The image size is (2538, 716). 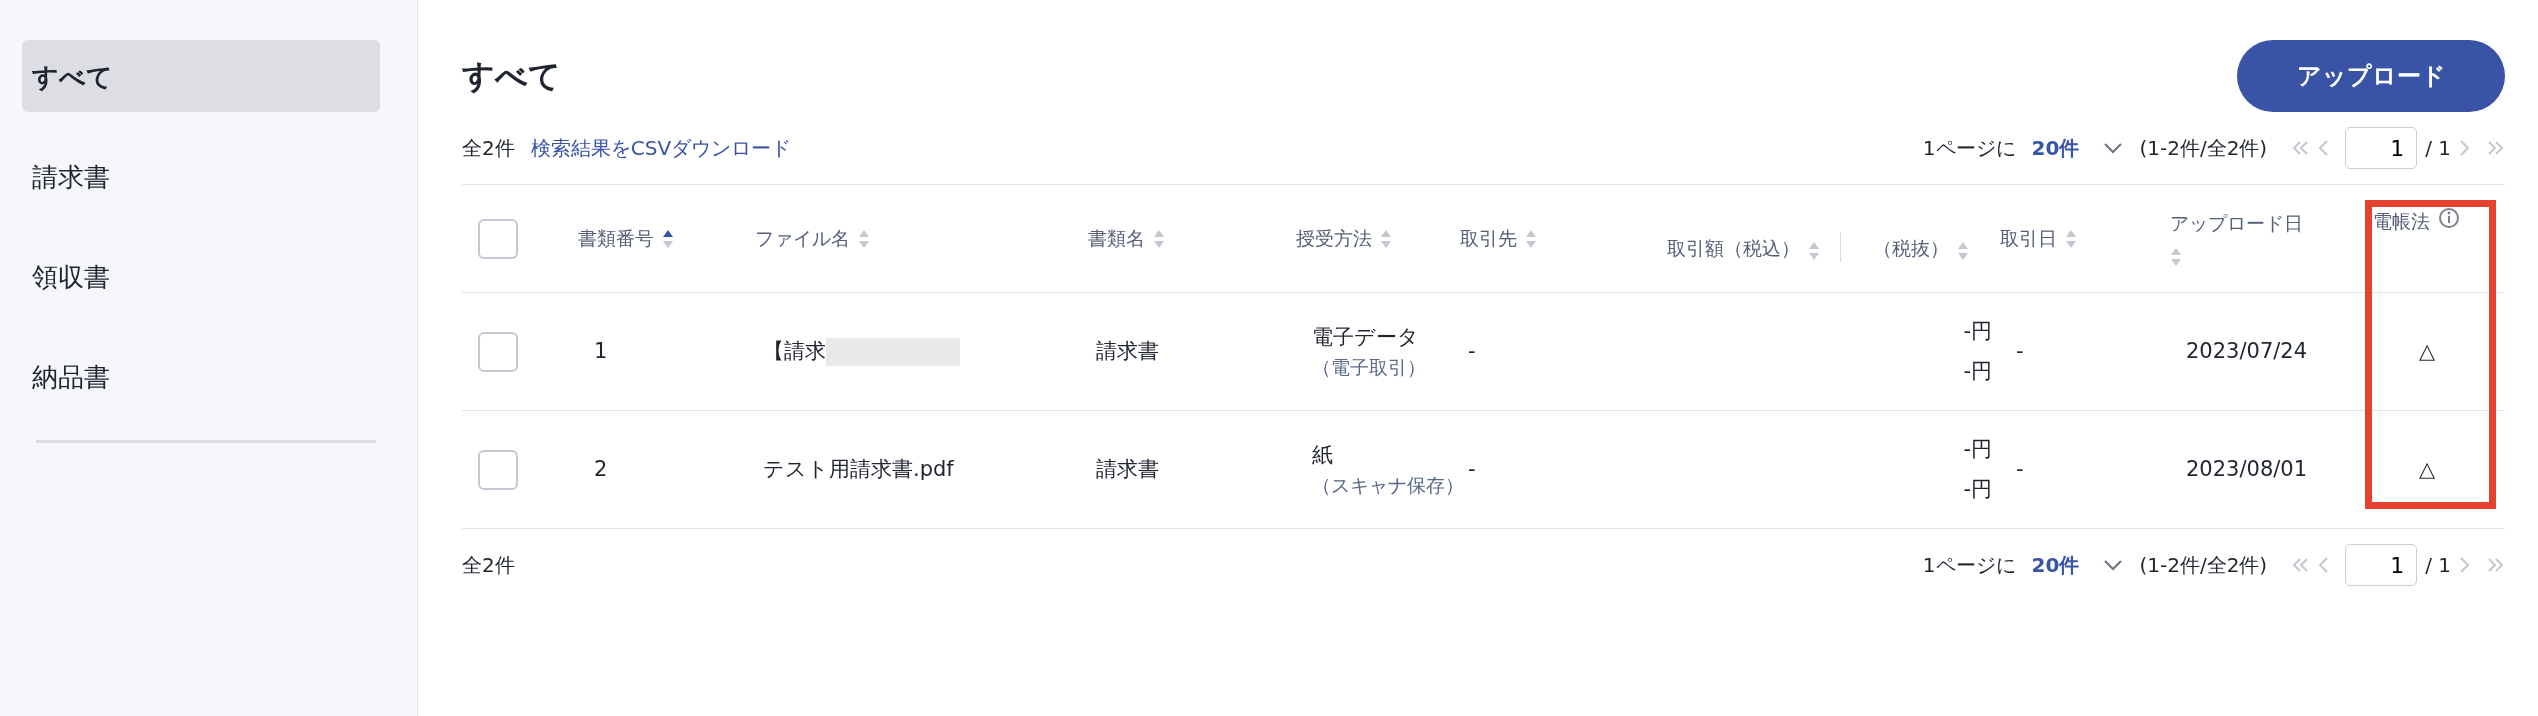 What do you see at coordinates (661, 148) in the screenshot?
I see `csv-download-link: 検索結果をCSVダウンロード` at bounding box center [661, 148].